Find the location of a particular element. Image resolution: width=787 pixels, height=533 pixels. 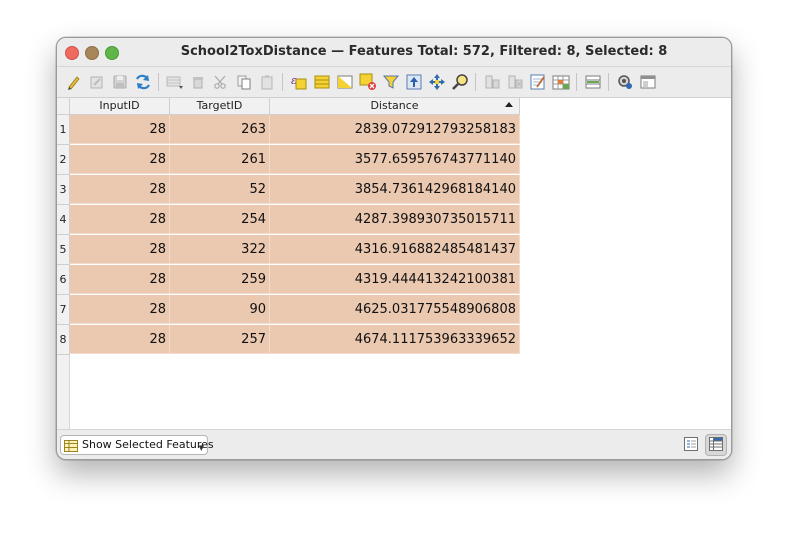

bottom-bar: Show Selected Features ▼ is located at coordinates (394, 444).